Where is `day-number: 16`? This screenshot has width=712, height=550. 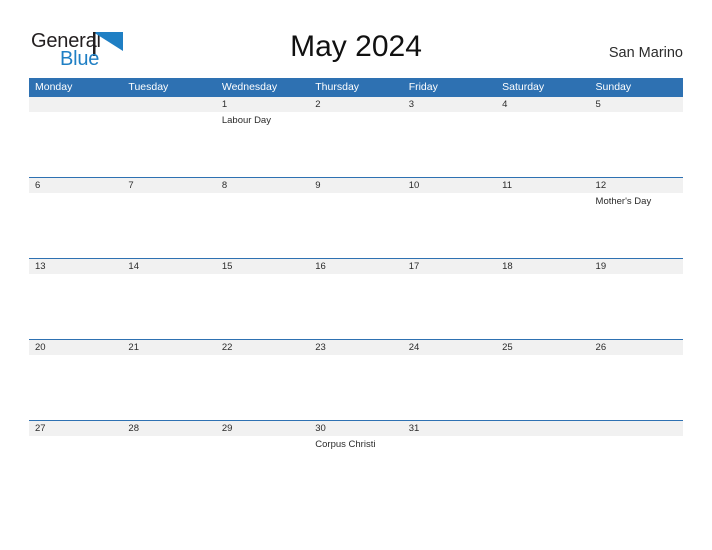
day-number: 16 is located at coordinates (355, 266).